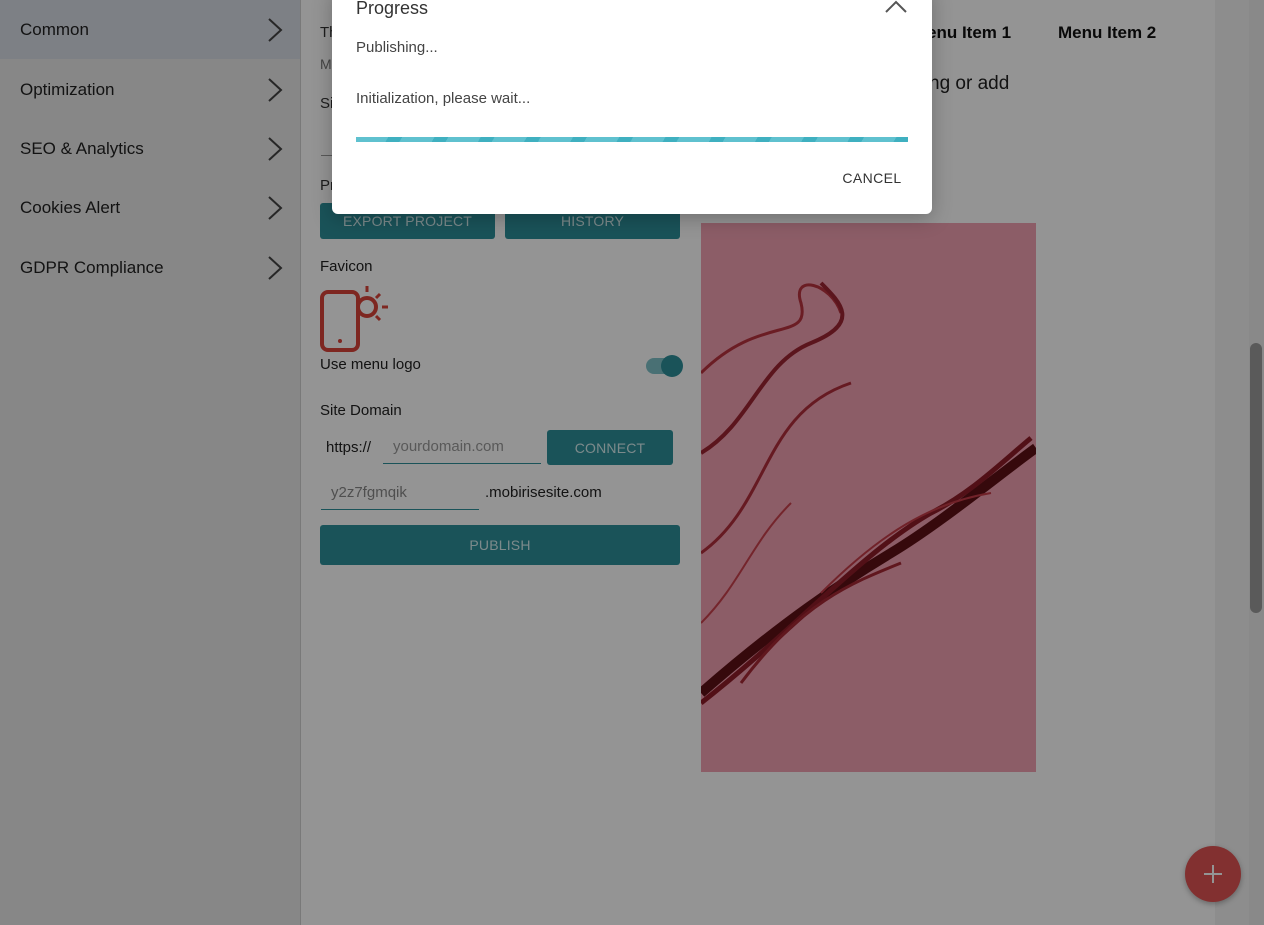 Image resolution: width=1264 pixels, height=925 pixels. I want to click on cancel-button: CANCEL, so click(872, 178).